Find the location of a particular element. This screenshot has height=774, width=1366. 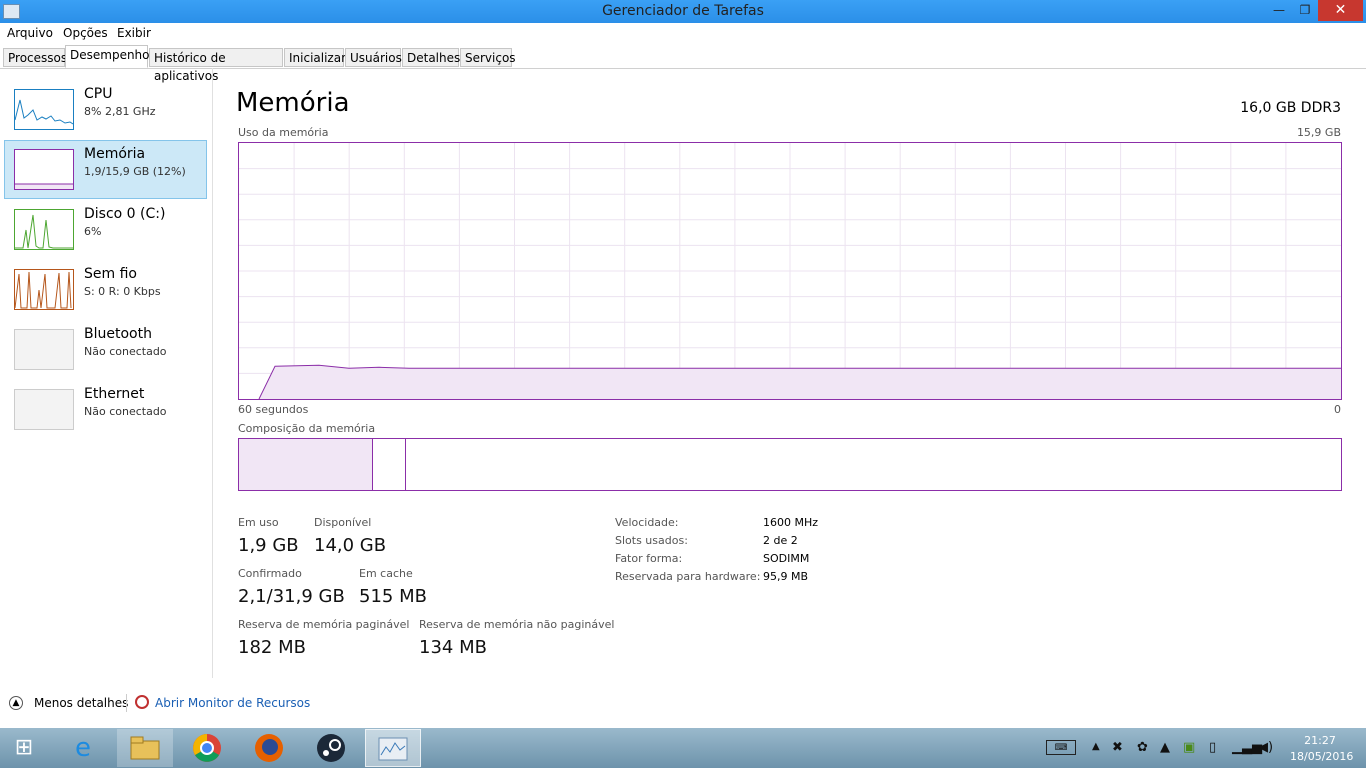

spec-label: Fator forma: is located at coordinates (649, 558).